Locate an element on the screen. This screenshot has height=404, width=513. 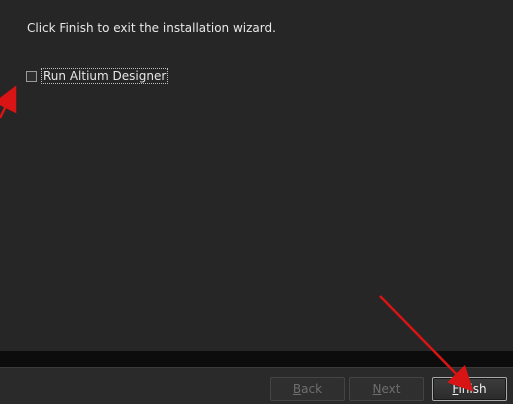
run-altium-option: Run Altium Designer is located at coordinates (97, 76).